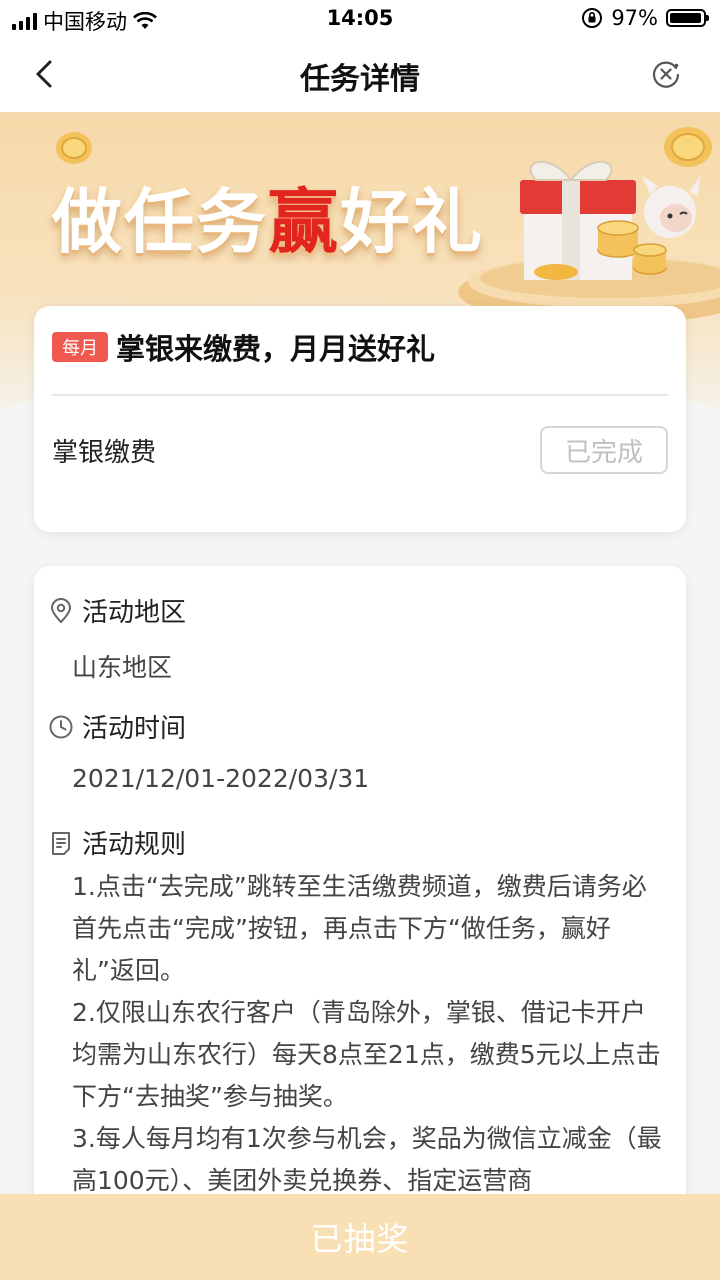 The image size is (720, 1280). Describe the element at coordinates (61, 843) in the screenshot. I see `document-icon` at that location.